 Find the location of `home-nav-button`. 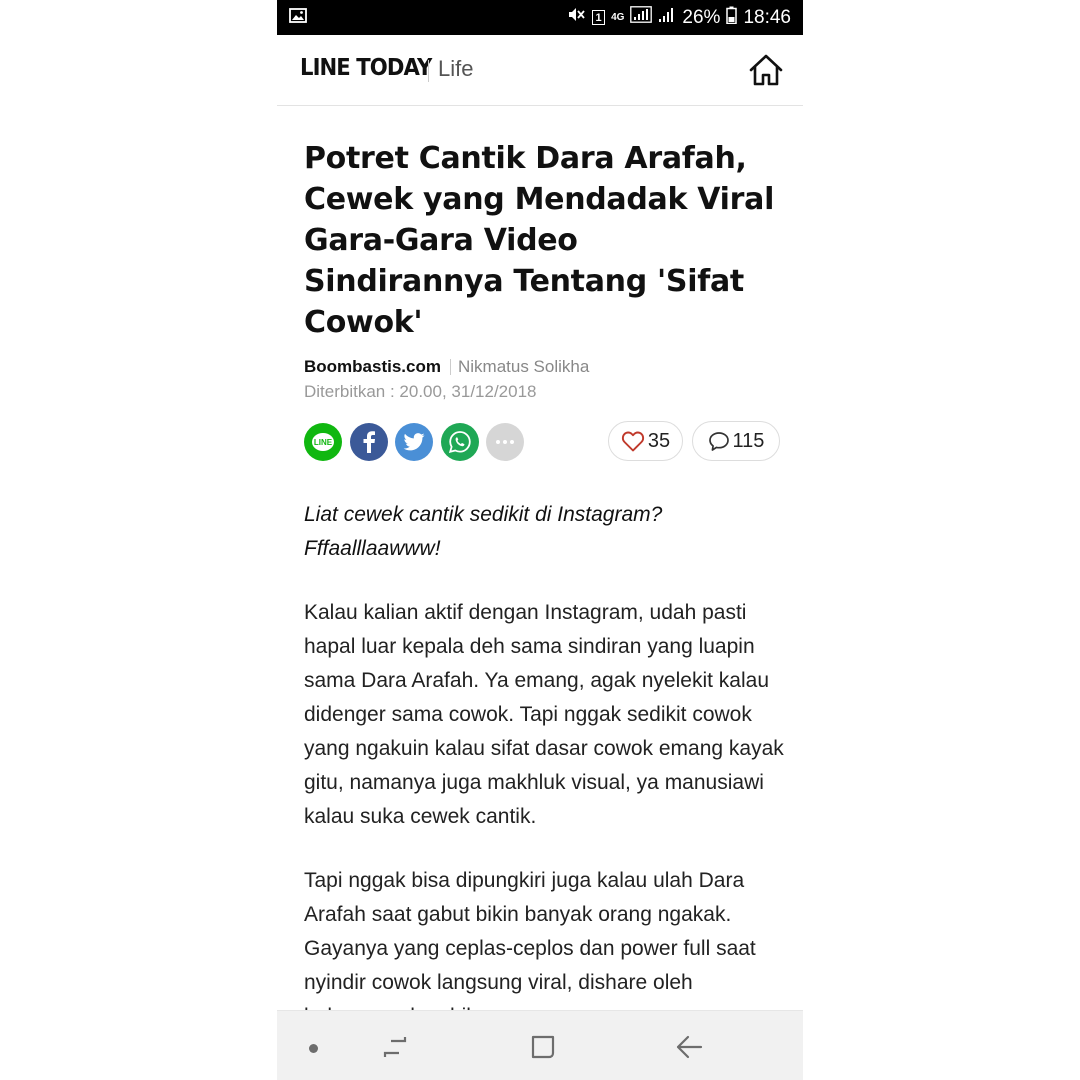

home-nav-button is located at coordinates (543, 1049).